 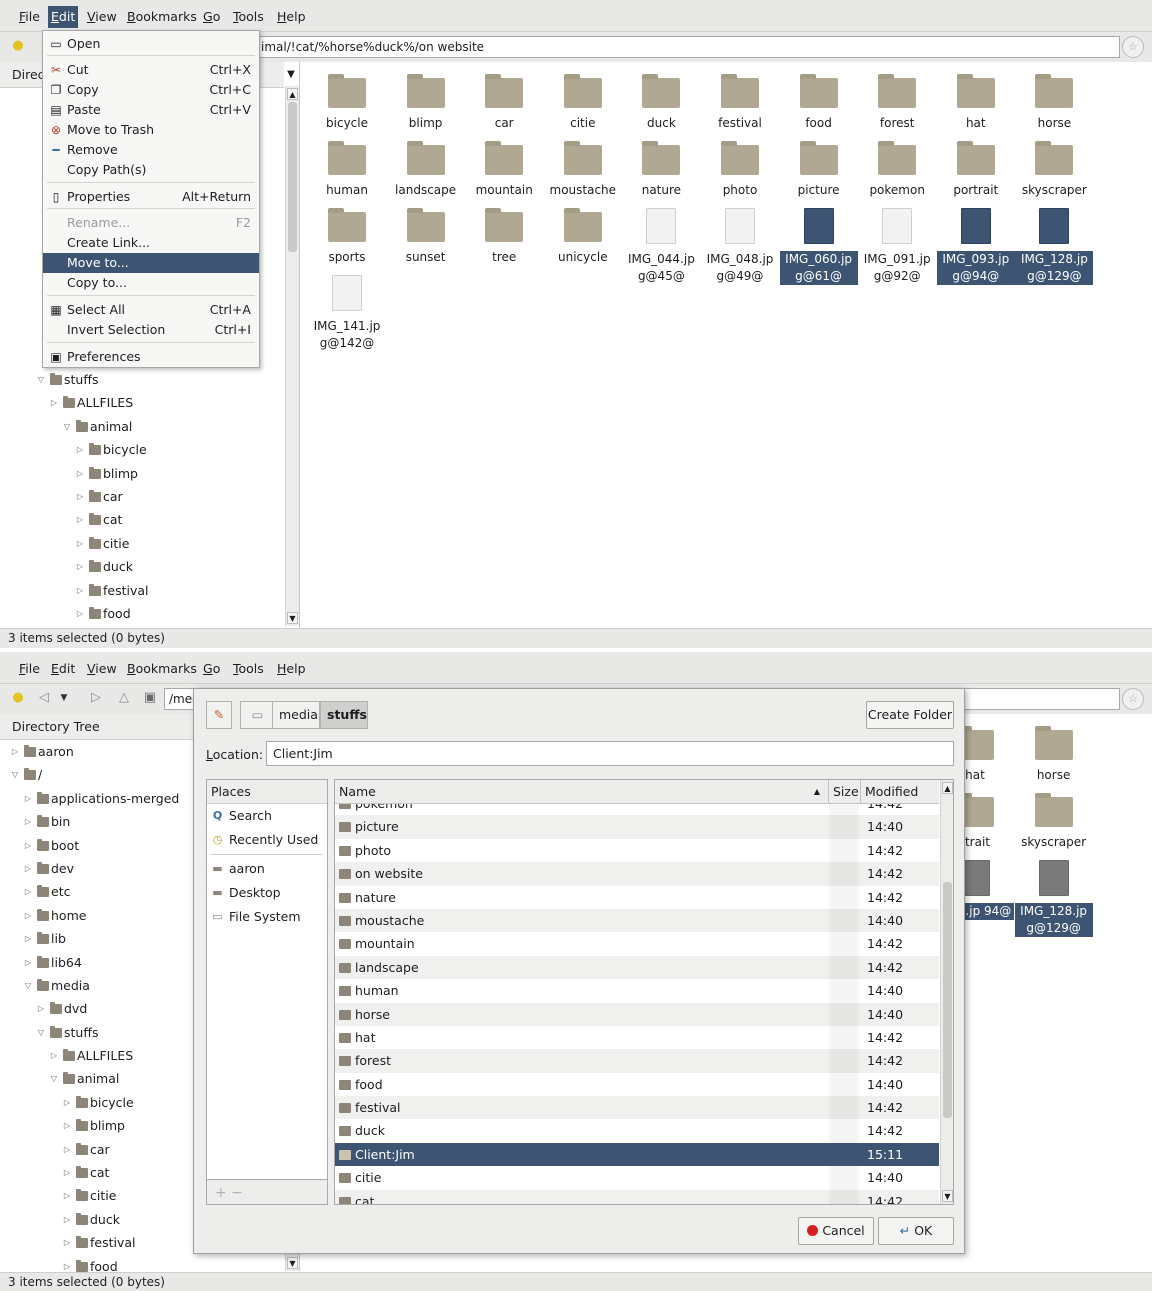 What do you see at coordinates (267, 792) in the screenshot?
I see `places-header: Places` at bounding box center [267, 792].